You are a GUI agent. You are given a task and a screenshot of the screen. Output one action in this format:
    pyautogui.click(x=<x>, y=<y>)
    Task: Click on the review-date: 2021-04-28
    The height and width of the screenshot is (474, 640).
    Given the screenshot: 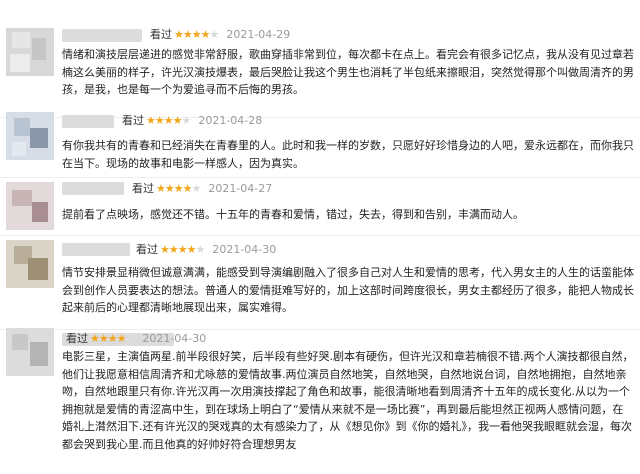 What is the action you would take?
    pyautogui.click(x=230, y=120)
    